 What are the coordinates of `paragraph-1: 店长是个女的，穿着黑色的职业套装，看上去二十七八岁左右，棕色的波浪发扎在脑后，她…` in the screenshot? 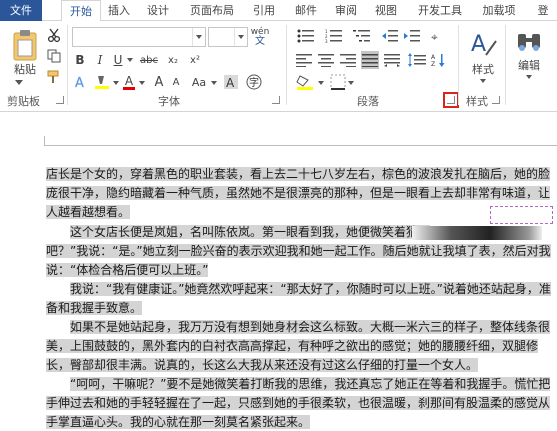 It's located at (299, 193).